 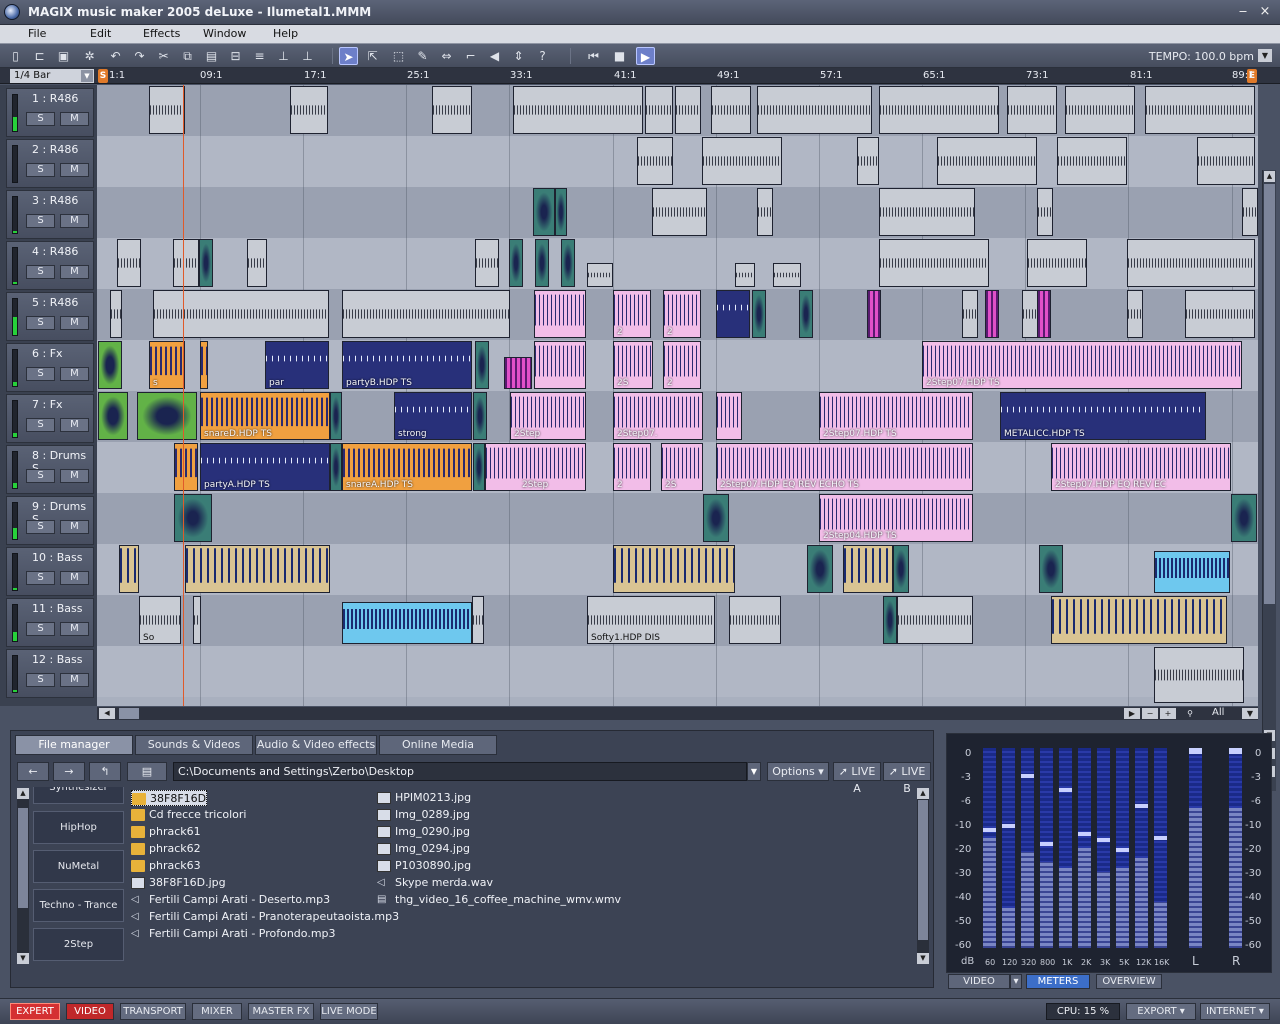 What do you see at coordinates (297, 365) in the screenshot?
I see `audio-clip: par` at bounding box center [297, 365].